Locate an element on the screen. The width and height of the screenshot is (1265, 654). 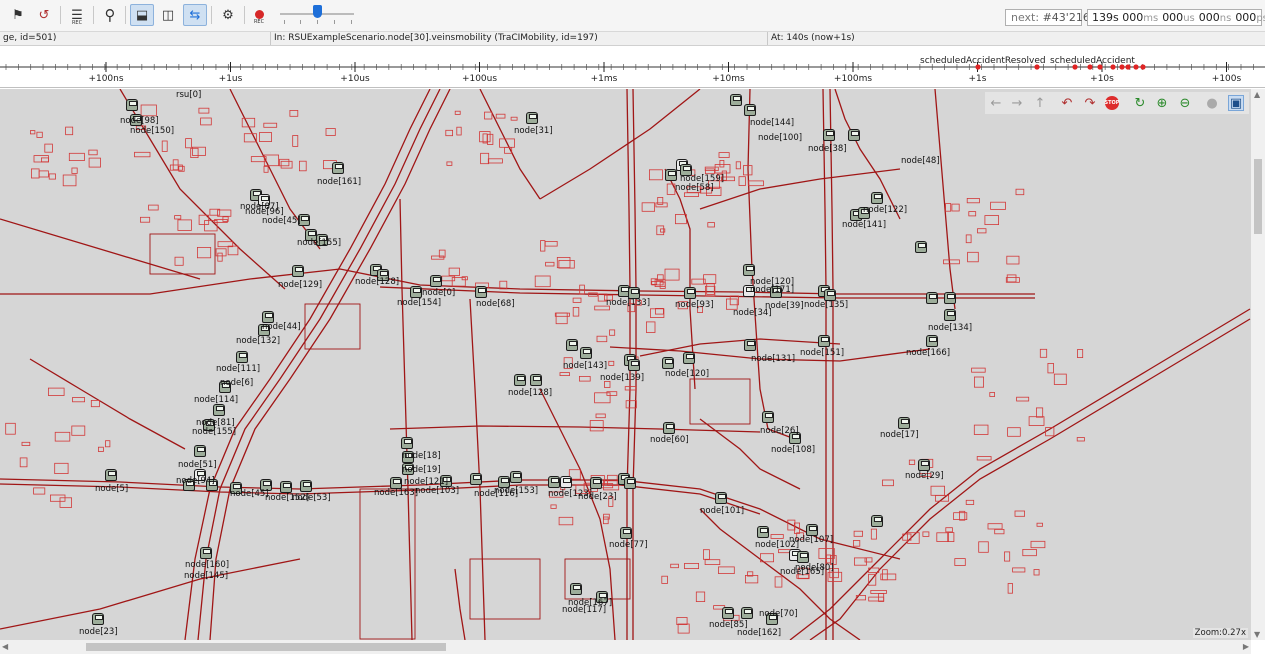
record-icon: REC is located at coordinates (259, 14).